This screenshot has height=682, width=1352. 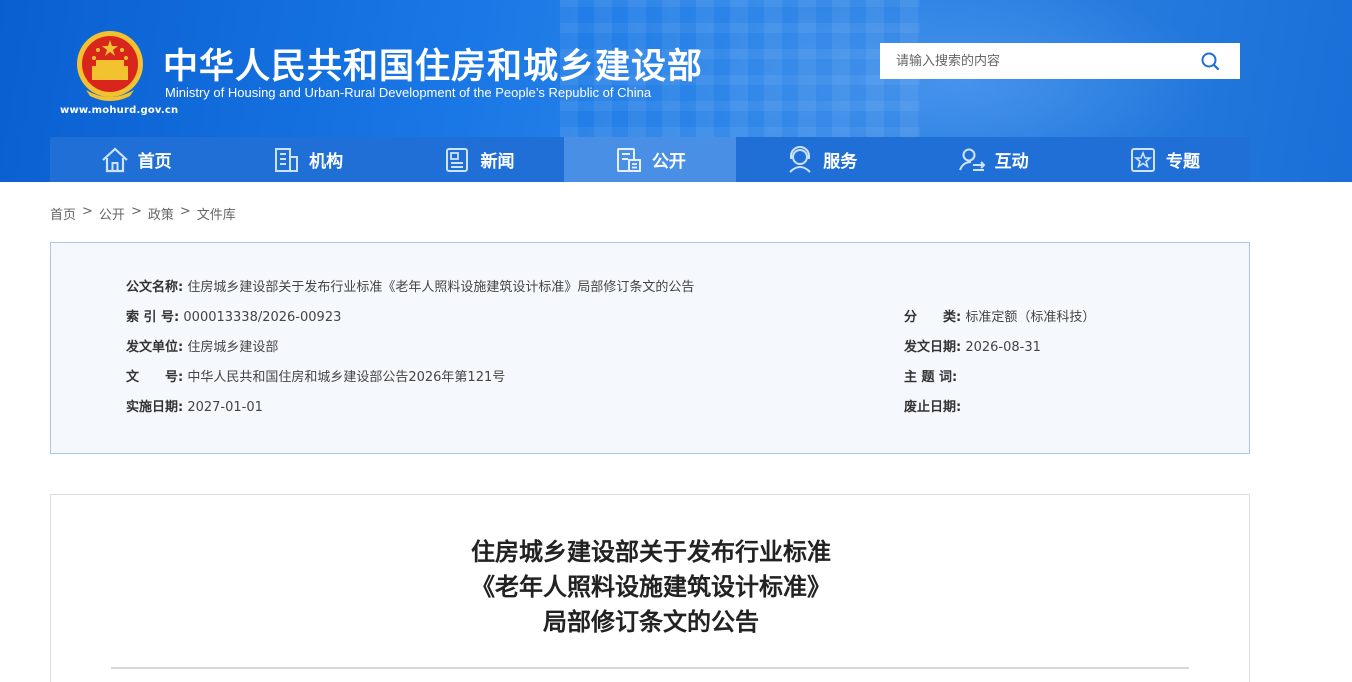 What do you see at coordinates (155, 407) in the screenshot?
I see `effective-date-label: 实施日期:` at bounding box center [155, 407].